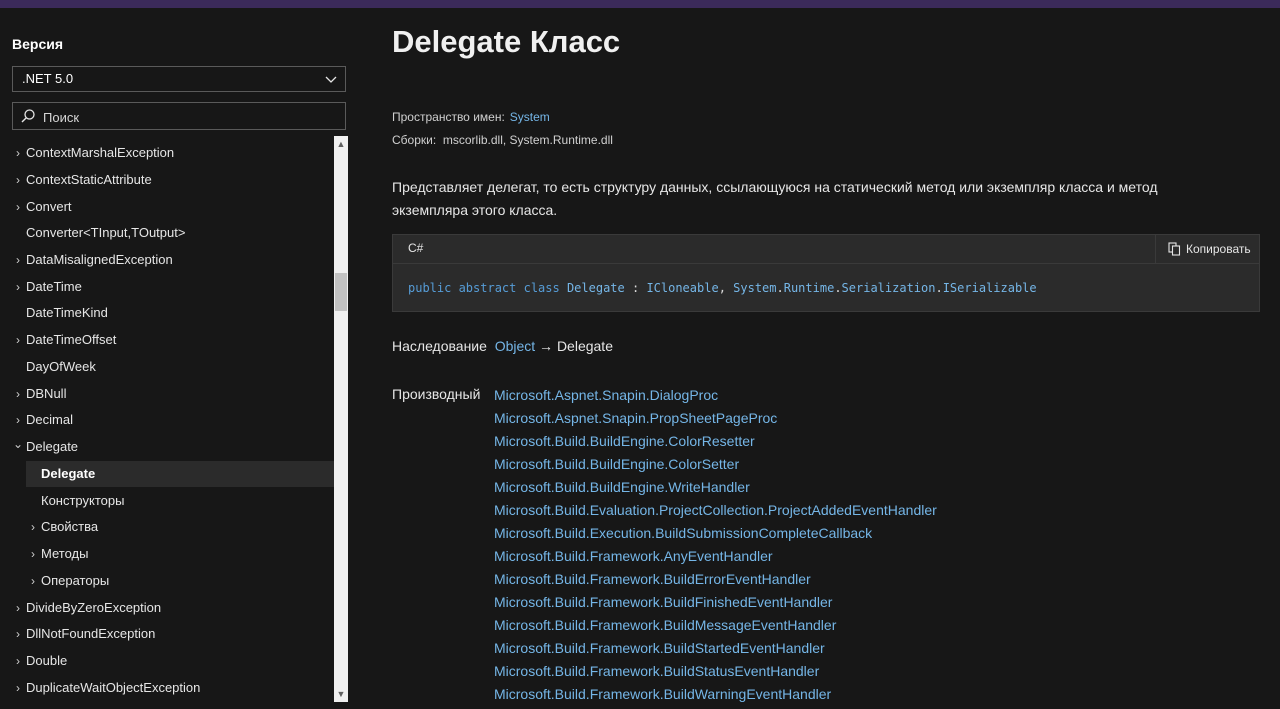 This screenshot has height=709, width=1280. Describe the element at coordinates (167, 233) in the screenshot. I see `toc-item: Converter<TInput,TOutput>` at that location.